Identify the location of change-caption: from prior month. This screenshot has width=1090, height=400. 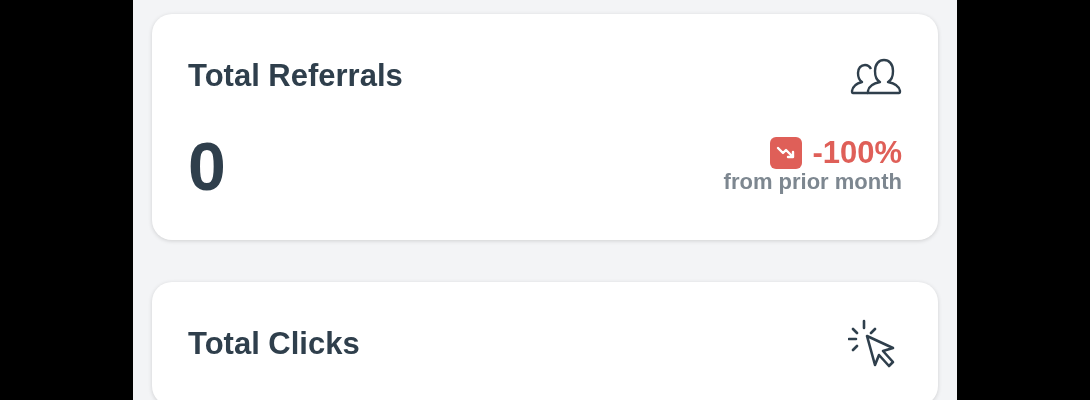
(812, 182).